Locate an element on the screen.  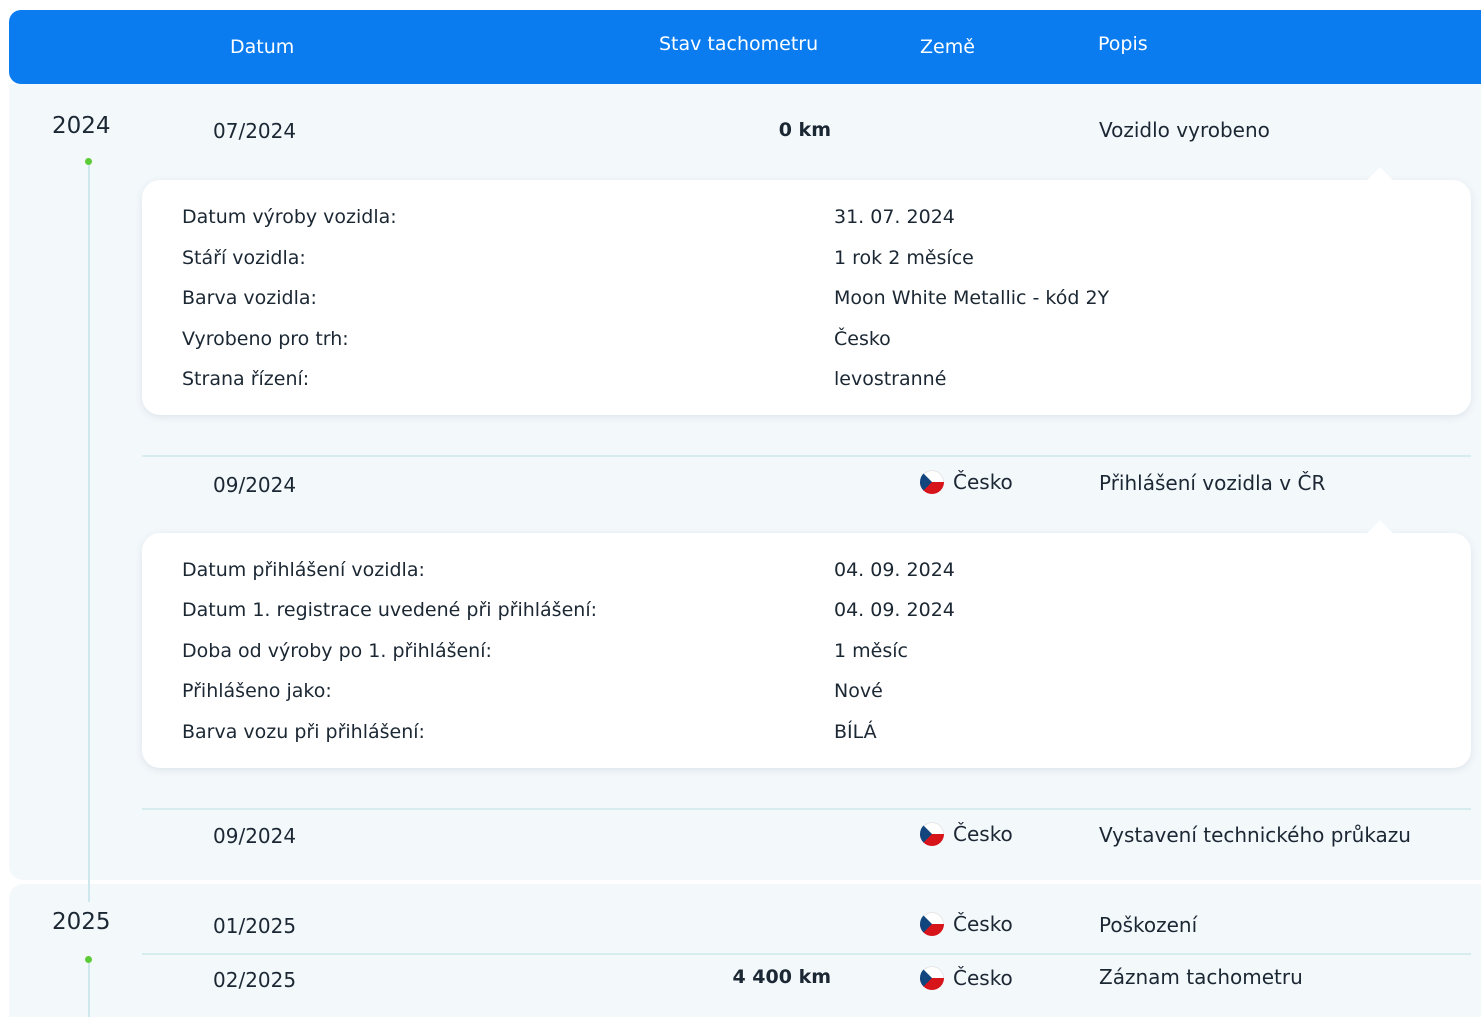
event-odometer: 0 km is located at coordinates (804, 130).